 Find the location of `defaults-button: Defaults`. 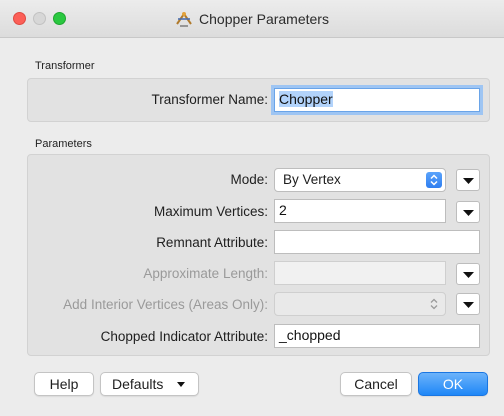

defaults-button: Defaults is located at coordinates (149, 384).